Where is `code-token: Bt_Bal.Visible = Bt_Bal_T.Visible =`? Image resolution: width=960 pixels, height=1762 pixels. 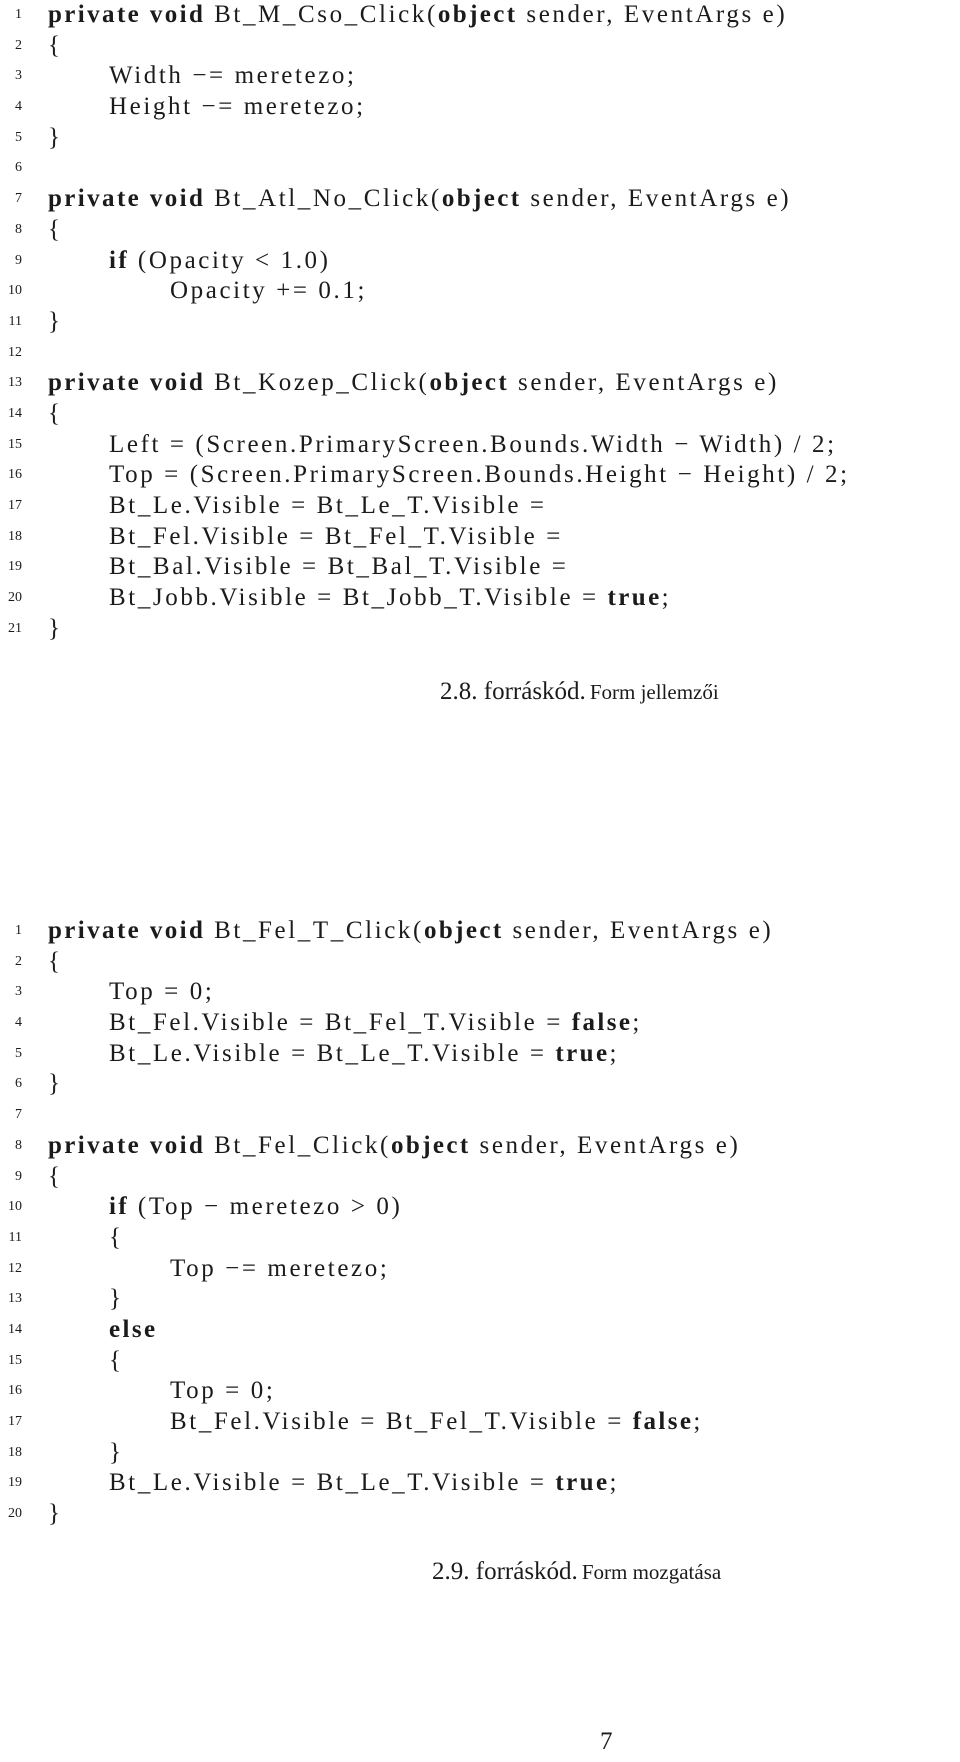
code-token: Bt_Bal.Visible = Bt_Bal_T.Visible = is located at coordinates (339, 567).